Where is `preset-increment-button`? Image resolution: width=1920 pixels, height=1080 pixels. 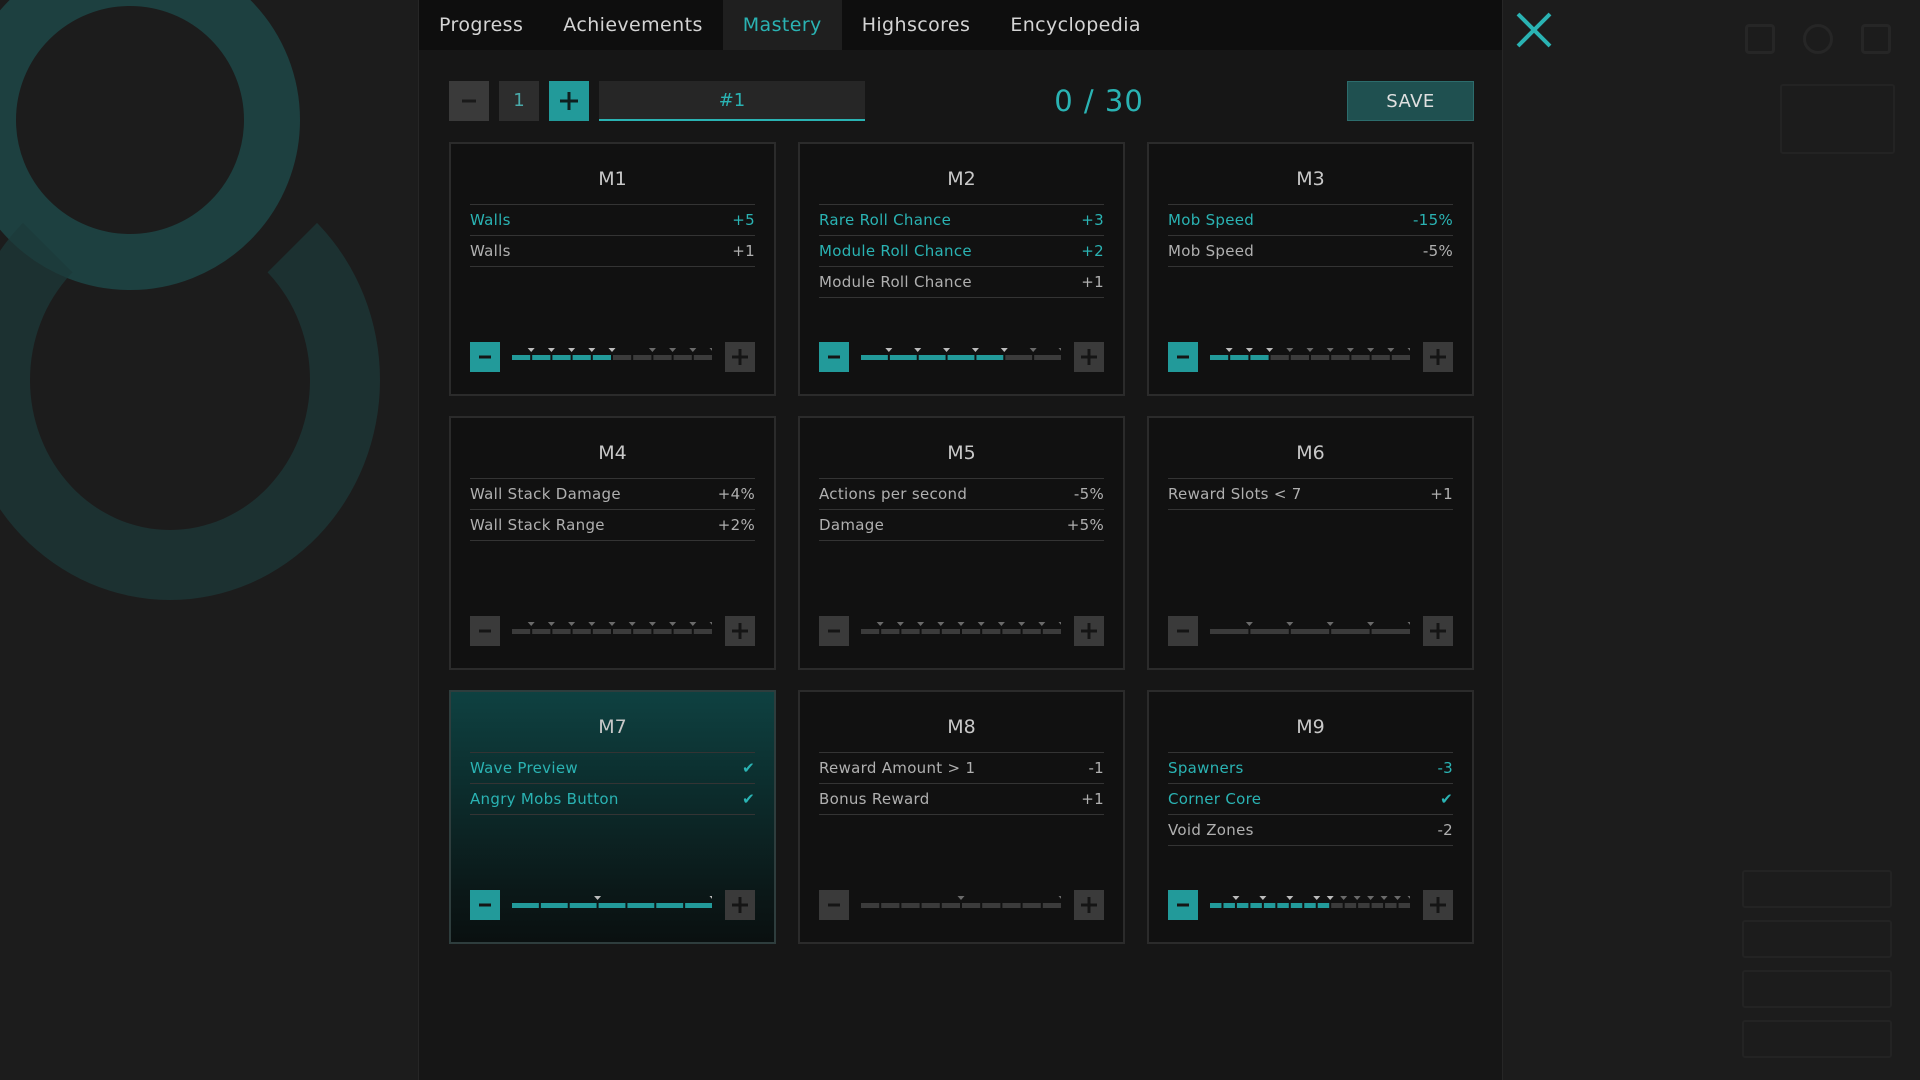 preset-increment-button is located at coordinates (569, 101).